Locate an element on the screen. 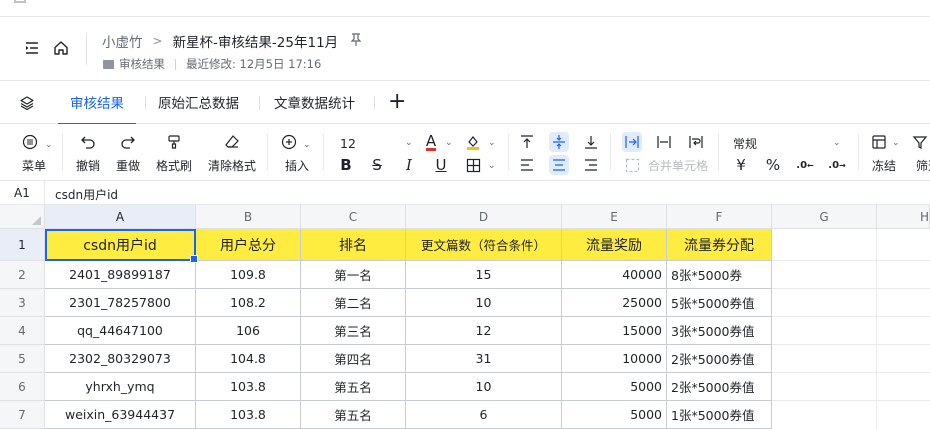  align-bottom-icon is located at coordinates (591, 142).